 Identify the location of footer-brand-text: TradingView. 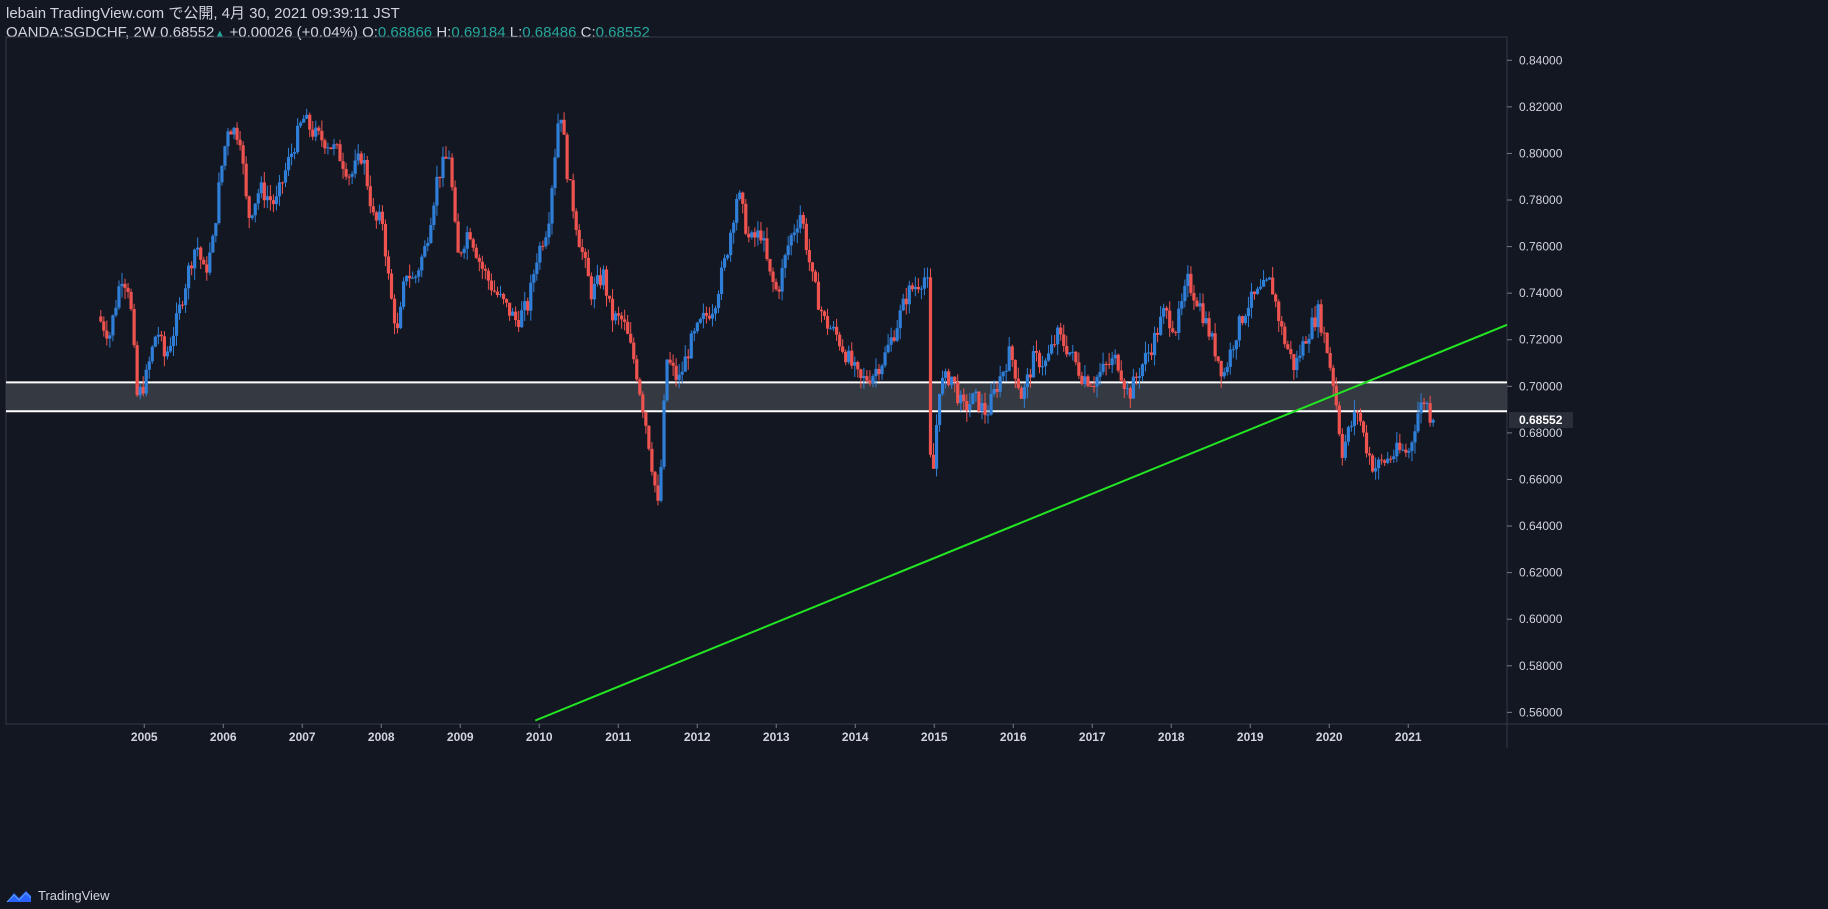
(74, 895).